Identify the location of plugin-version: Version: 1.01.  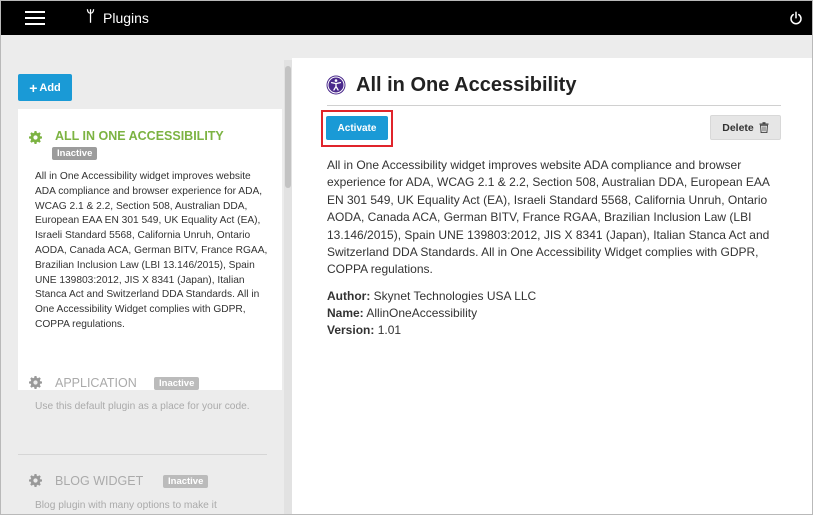
(364, 330).